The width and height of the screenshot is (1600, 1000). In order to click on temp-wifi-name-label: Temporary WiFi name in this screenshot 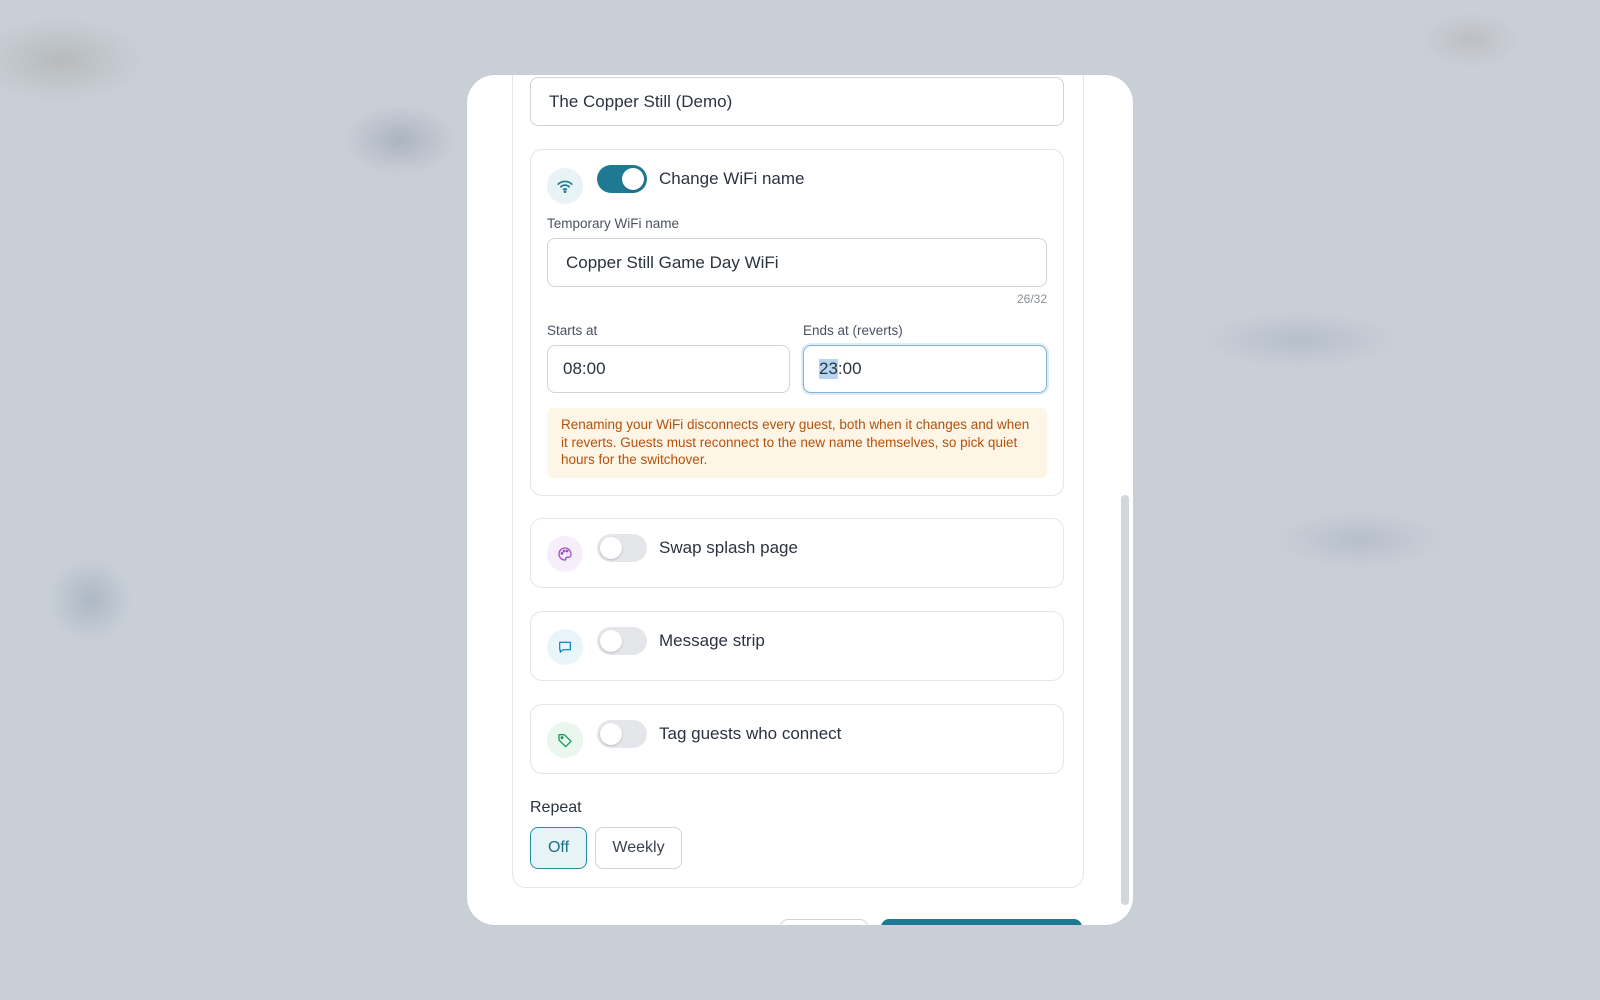, I will do `click(613, 223)`.